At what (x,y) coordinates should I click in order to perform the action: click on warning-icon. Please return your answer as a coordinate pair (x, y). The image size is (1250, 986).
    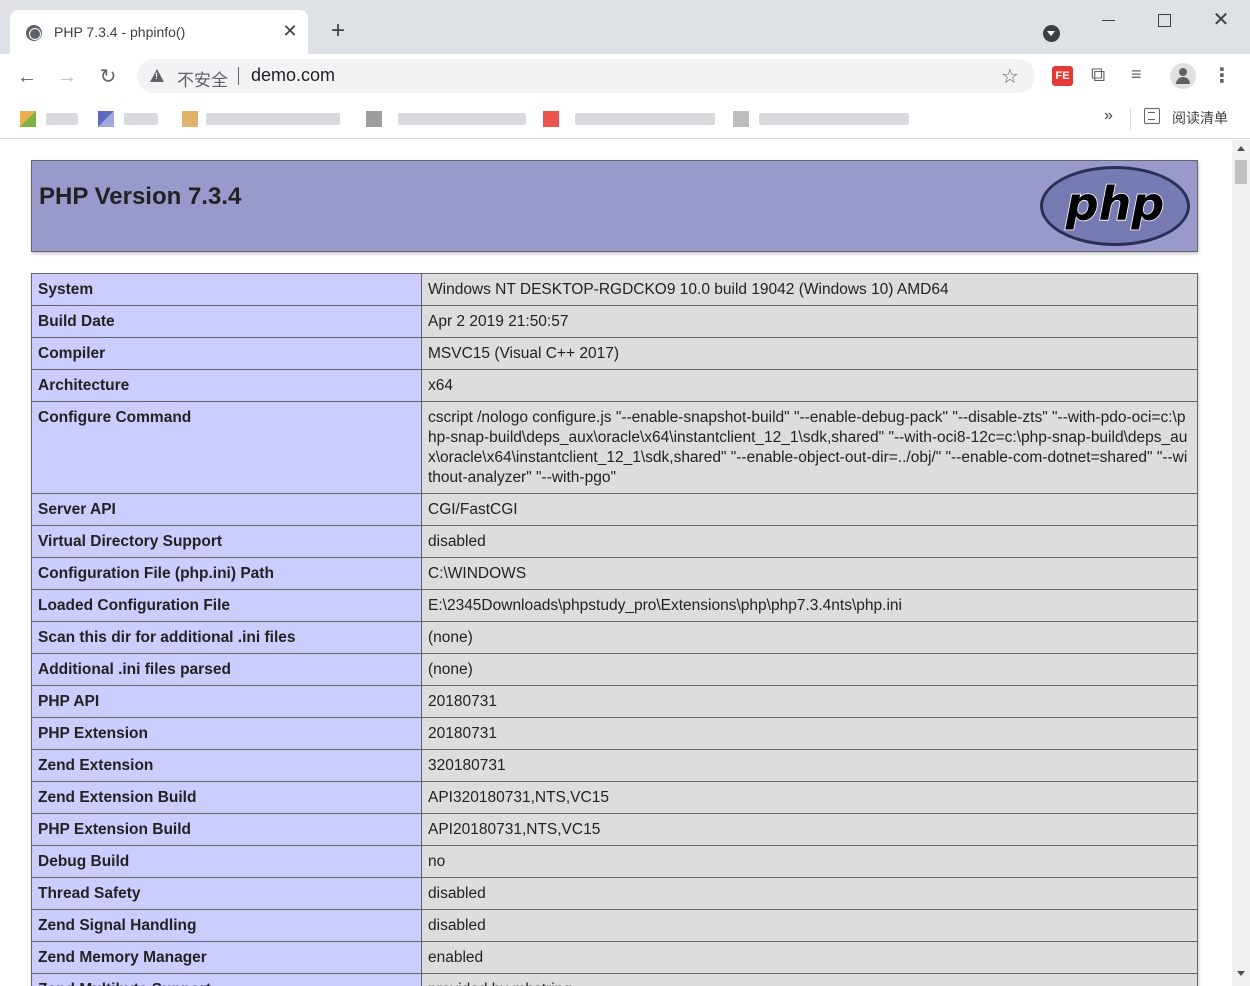
    Looking at the image, I should click on (157, 75).